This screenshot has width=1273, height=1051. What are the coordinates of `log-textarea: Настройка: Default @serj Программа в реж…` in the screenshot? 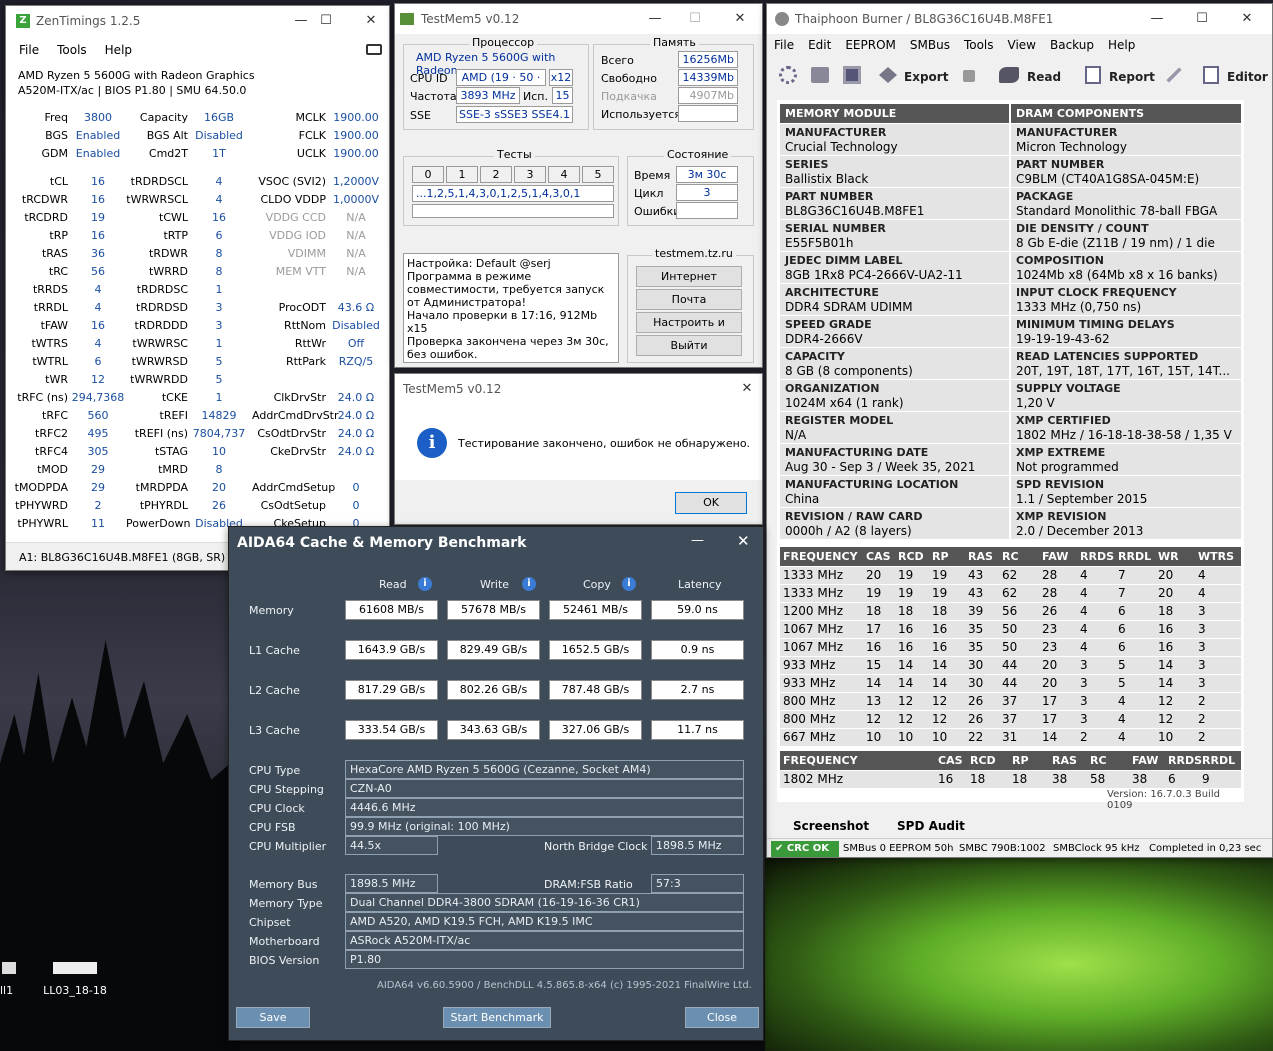 It's located at (511, 308).